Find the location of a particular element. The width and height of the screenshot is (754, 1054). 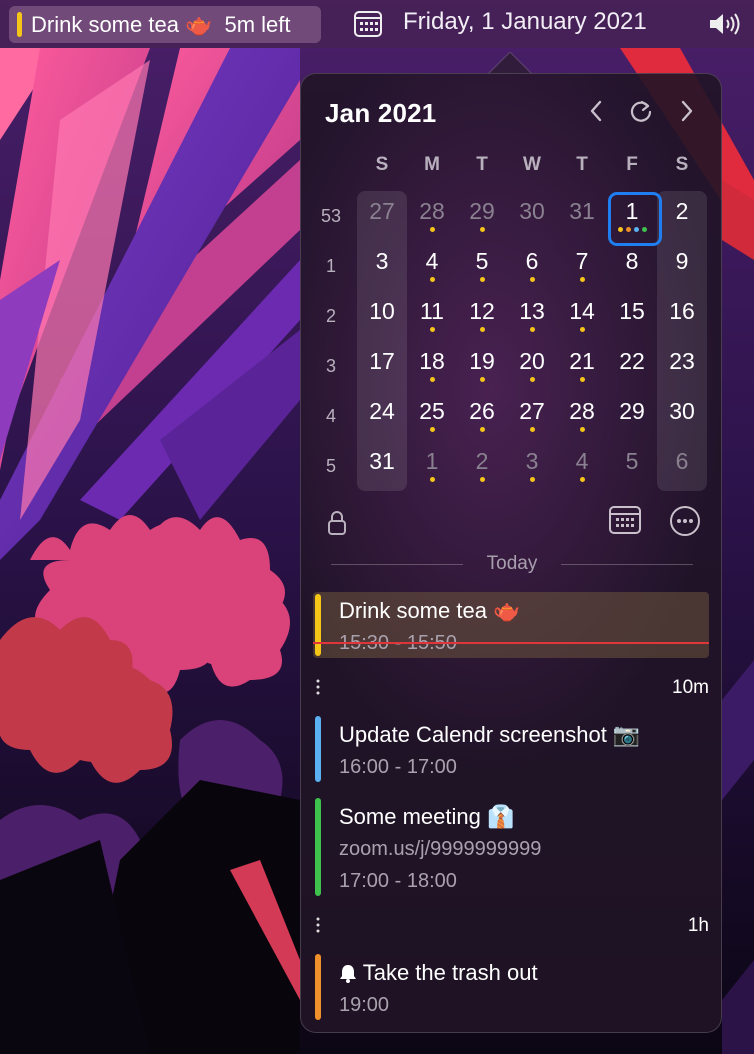

day-number: 7 is located at coordinates (582, 260).